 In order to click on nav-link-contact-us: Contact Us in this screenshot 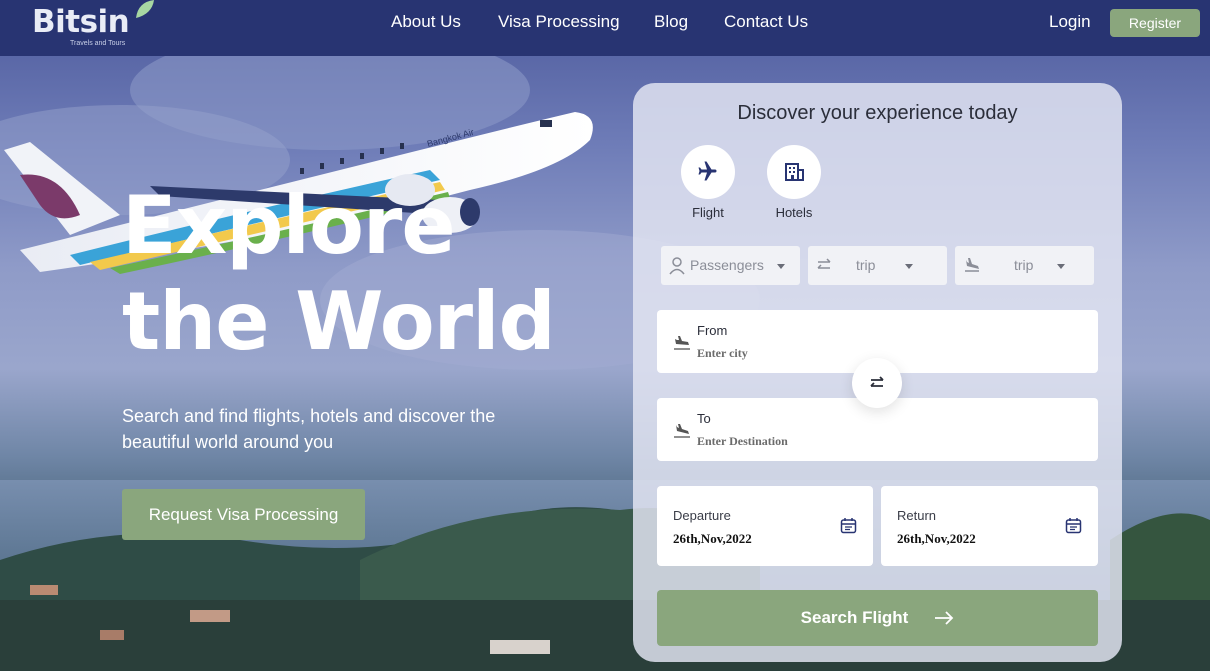, I will do `click(766, 22)`.